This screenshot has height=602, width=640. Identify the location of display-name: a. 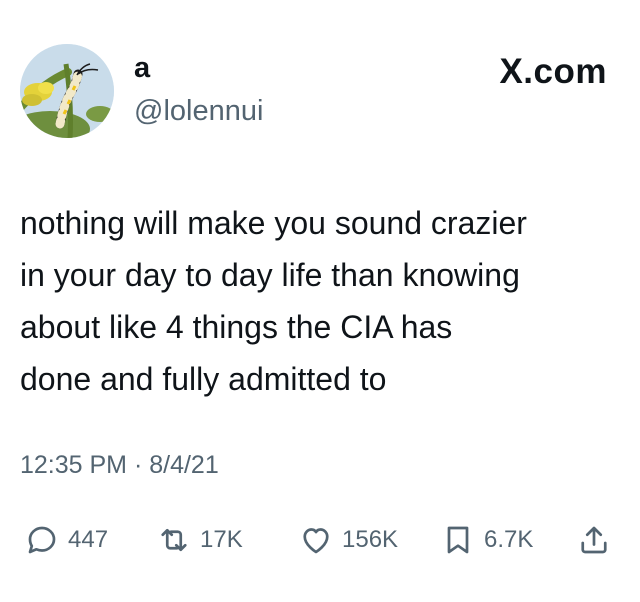
(142, 68).